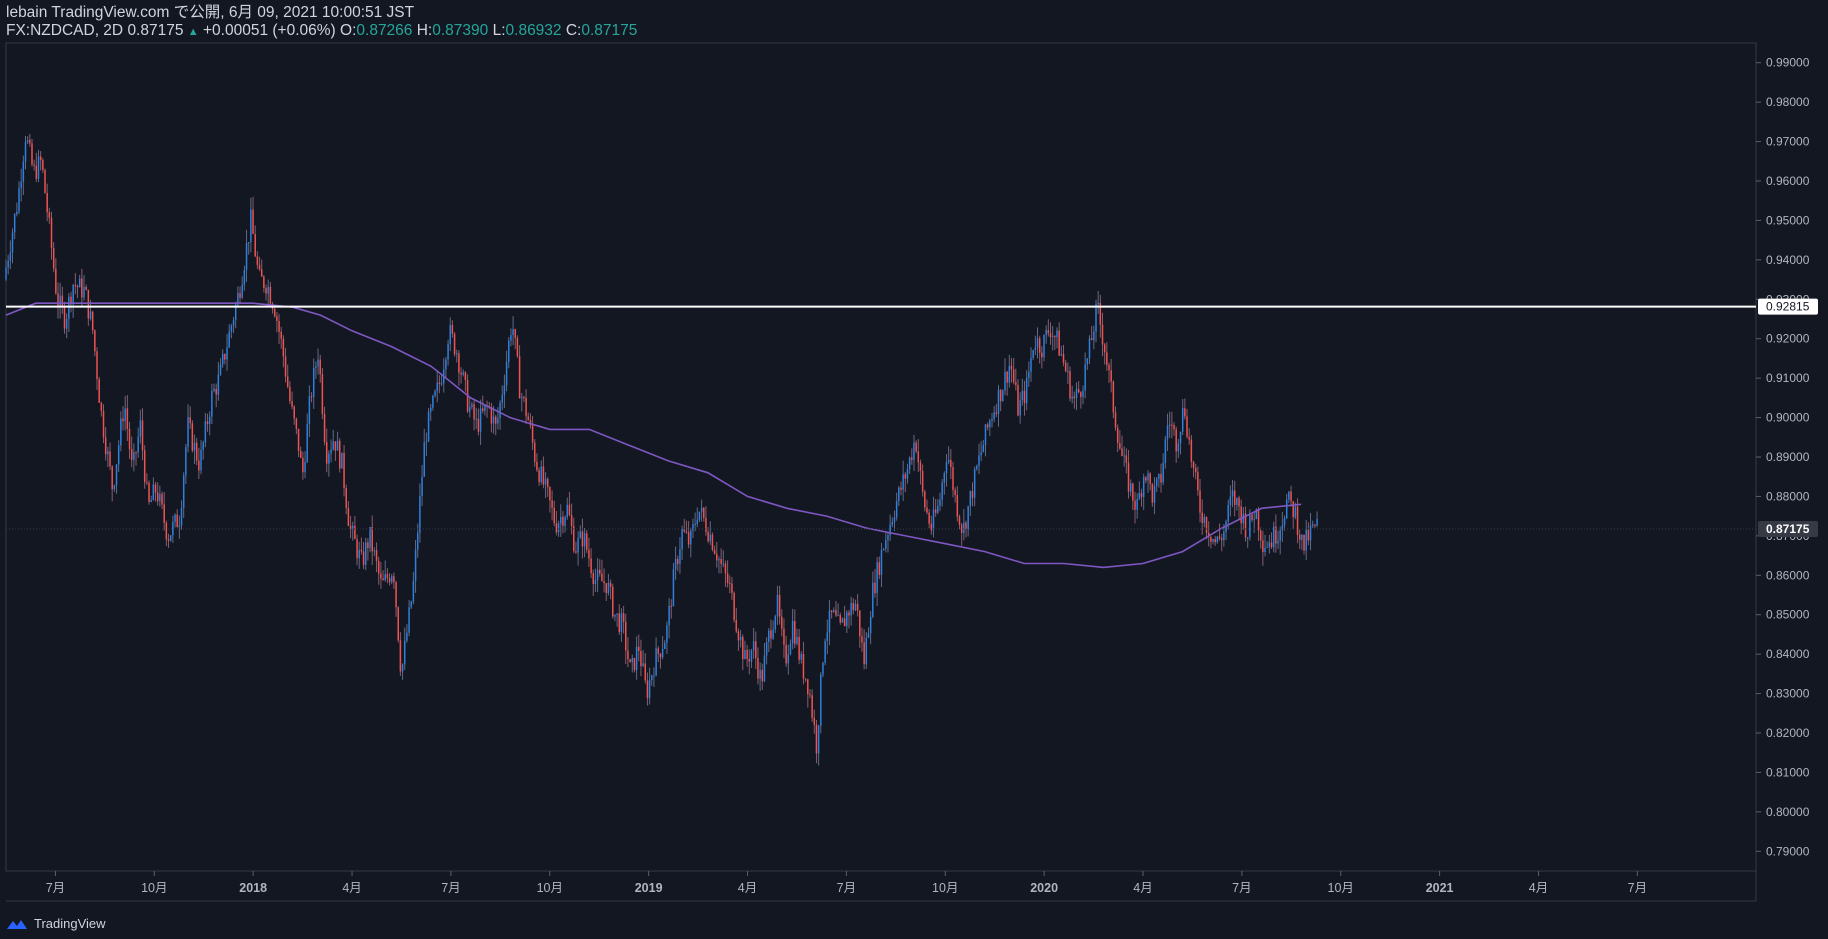  I want to click on y-tick-label: 0.90000, so click(1788, 418).